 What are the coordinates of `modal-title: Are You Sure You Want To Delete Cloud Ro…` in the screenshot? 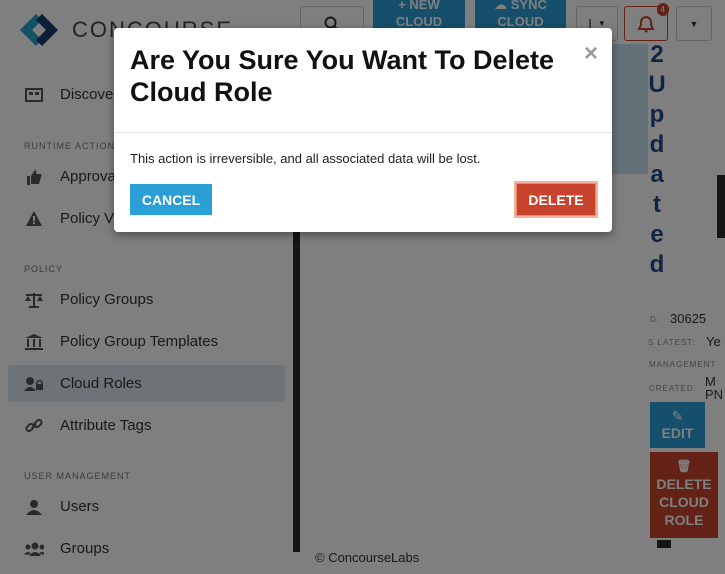 It's located at (342, 76).